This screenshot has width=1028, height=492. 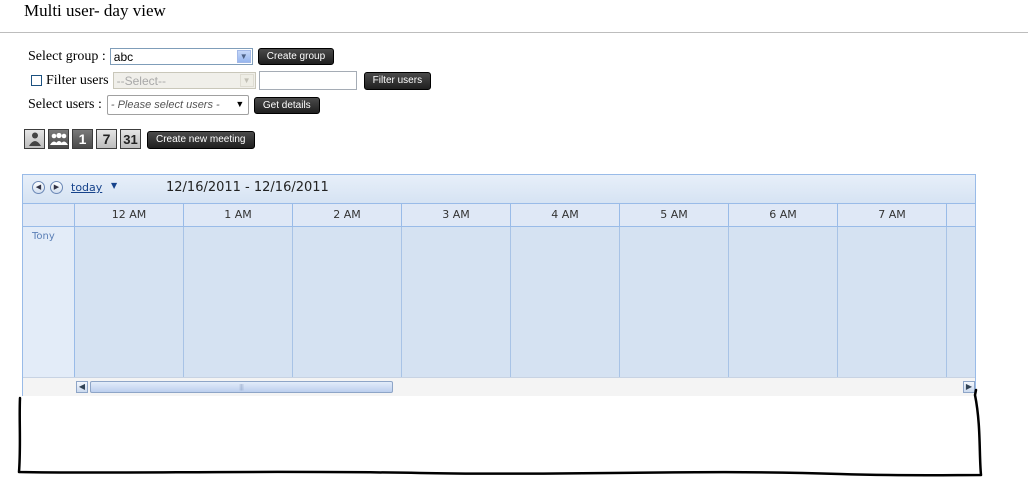 What do you see at coordinates (123, 57) in the screenshot?
I see `group-select-value: abc` at bounding box center [123, 57].